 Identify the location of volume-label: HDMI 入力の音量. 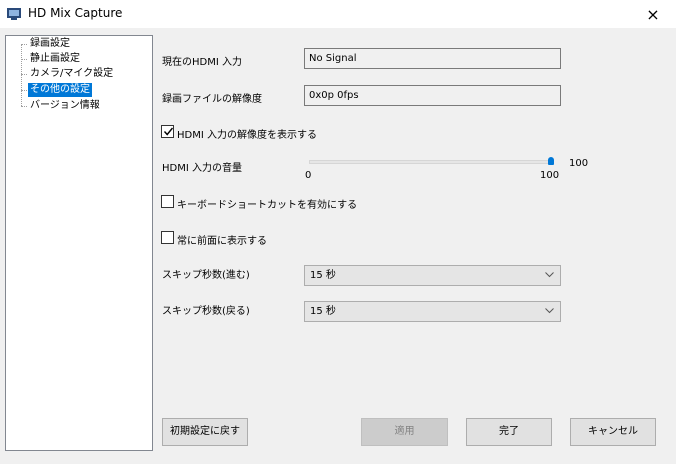
(202, 168).